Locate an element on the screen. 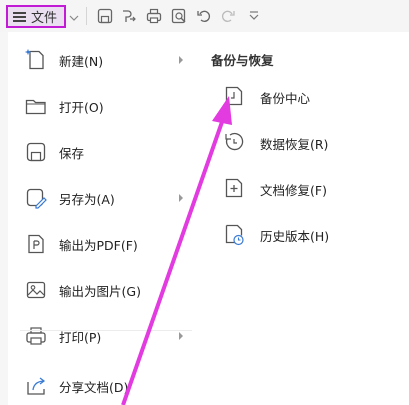 This screenshot has height=405, width=409. menu-item-export-pdf: 输出为PDF(F) is located at coordinates (103, 244).